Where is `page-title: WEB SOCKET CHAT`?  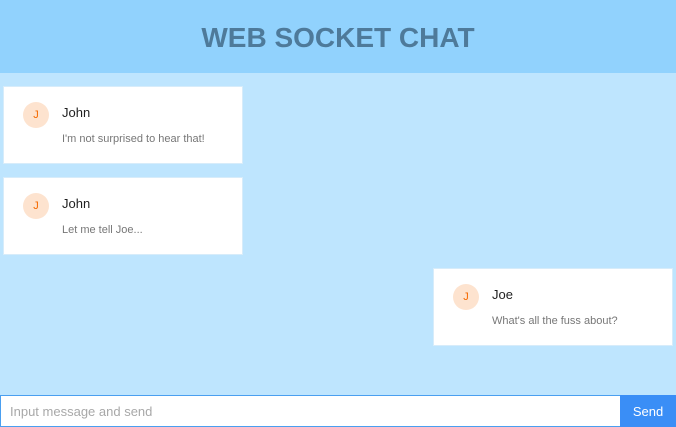
page-title: WEB SOCKET CHAT is located at coordinates (338, 37).